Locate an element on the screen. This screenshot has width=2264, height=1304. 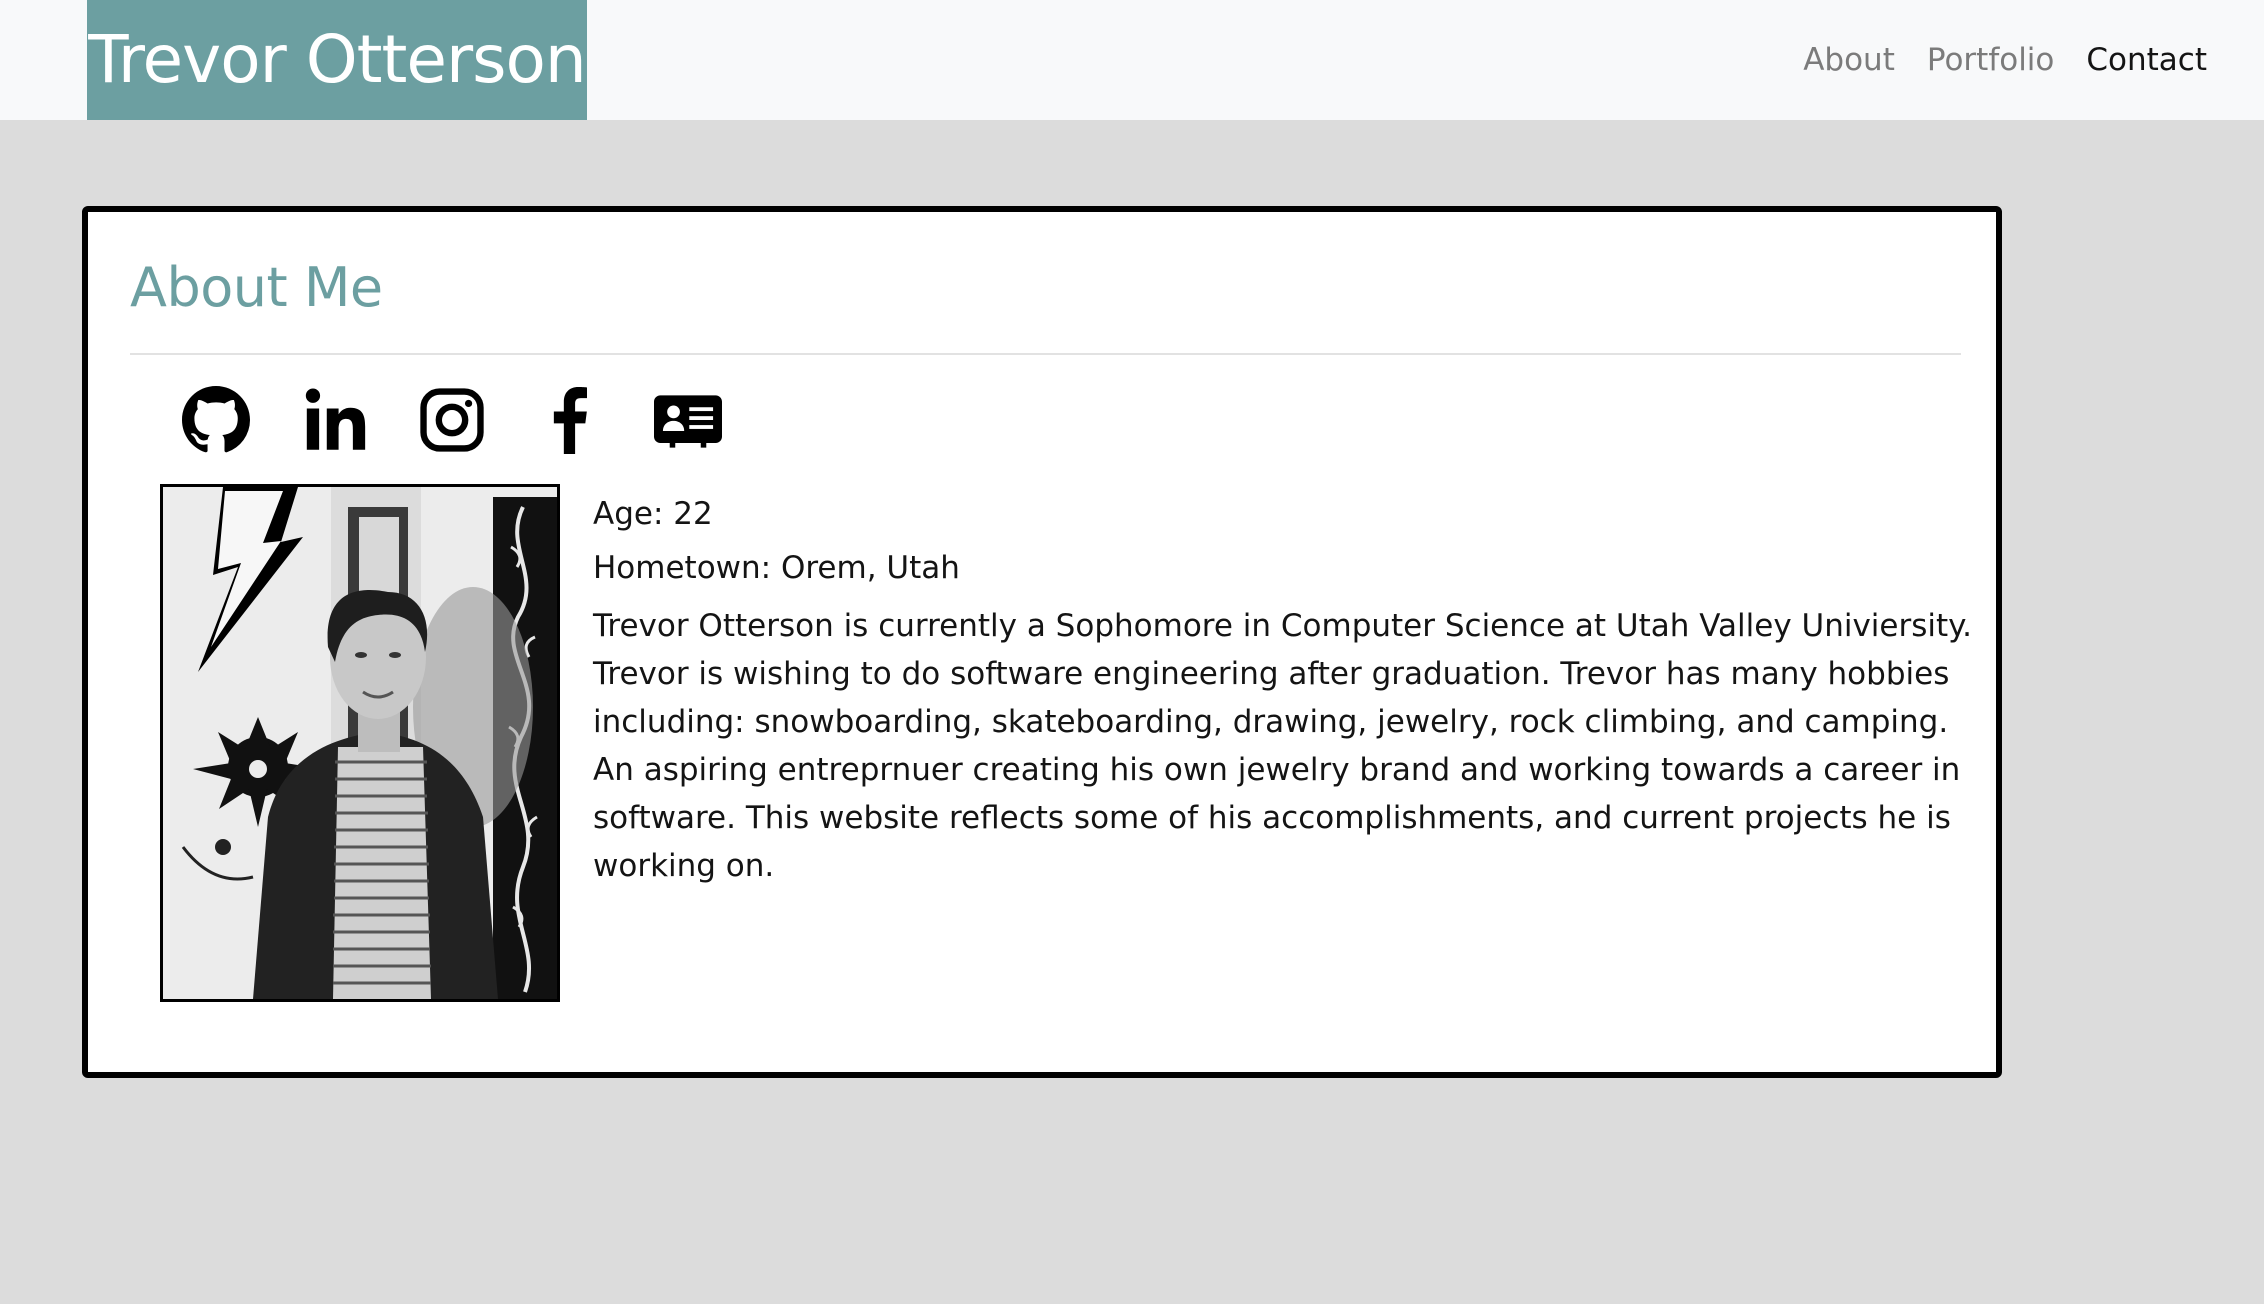
navbar: Trevor Otterson About Portfolio Contact is located at coordinates (1132, 60).